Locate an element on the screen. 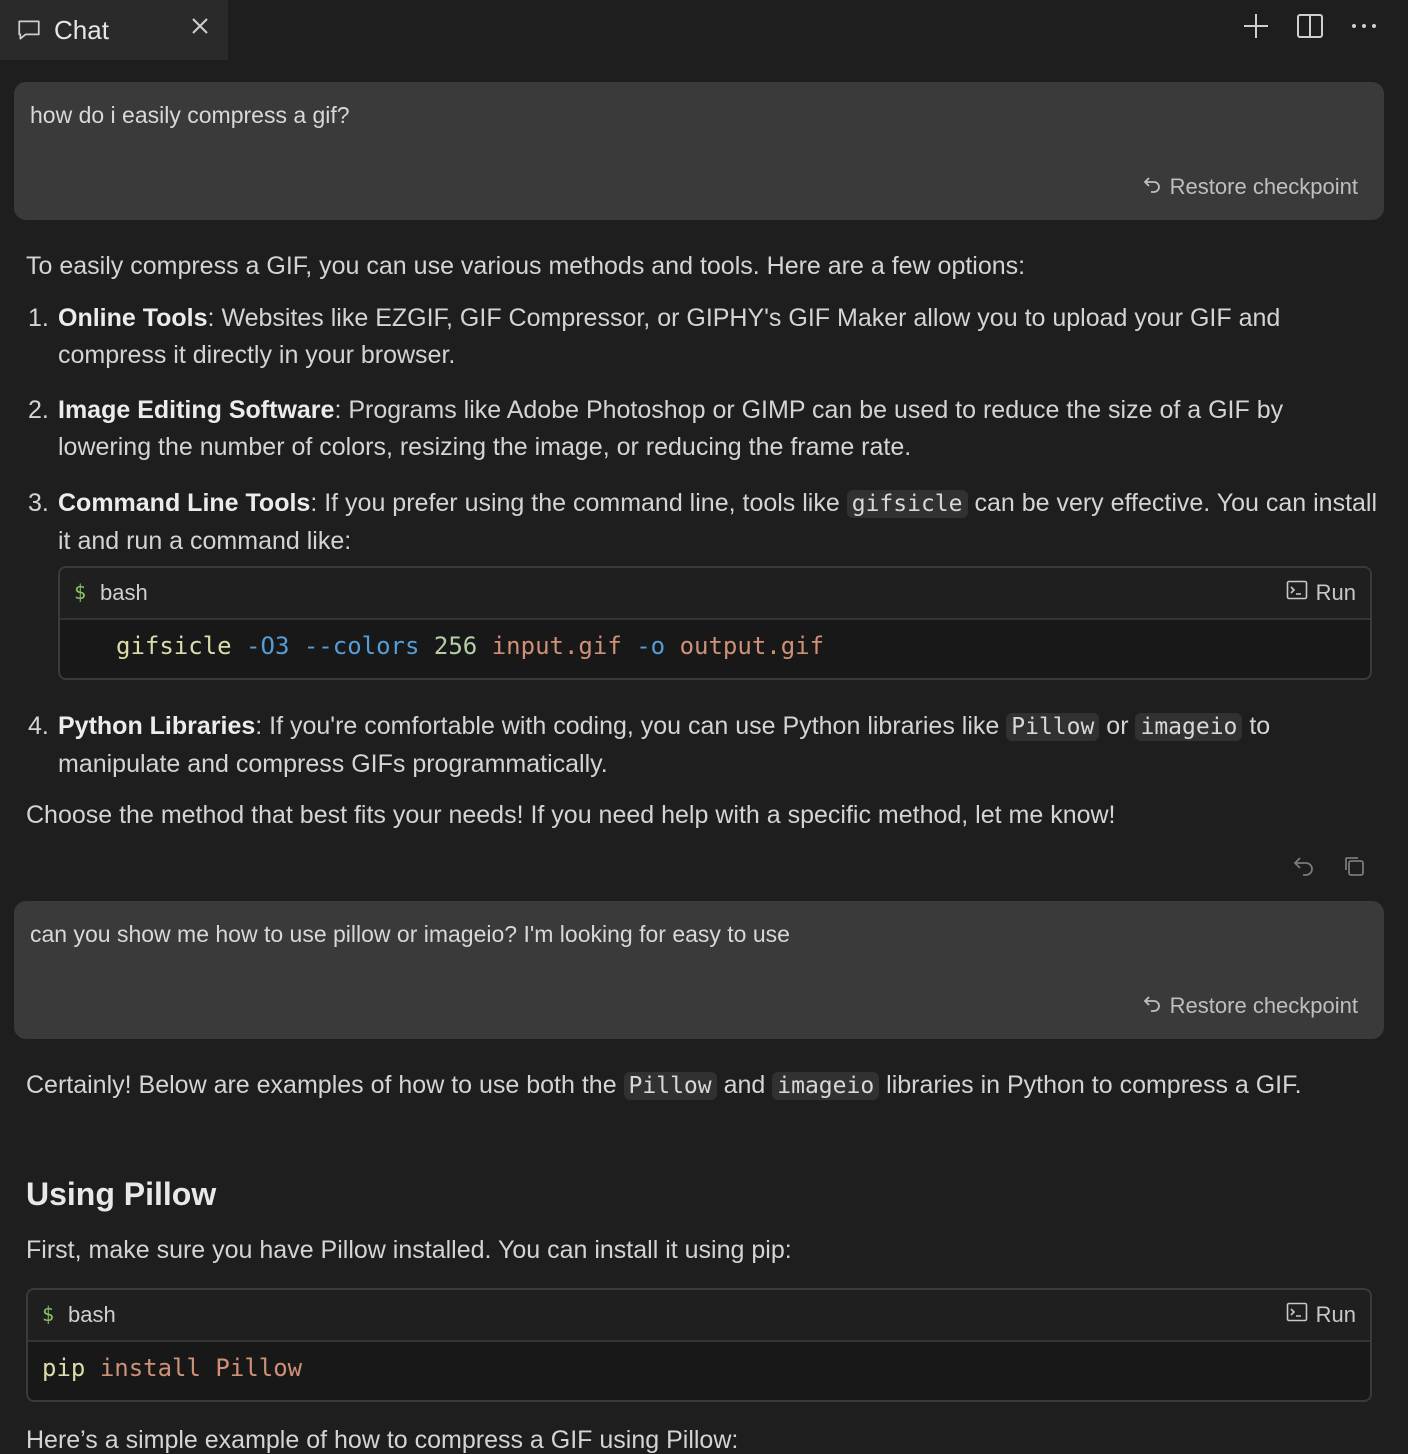  code-token: output.gif is located at coordinates (752, 646).